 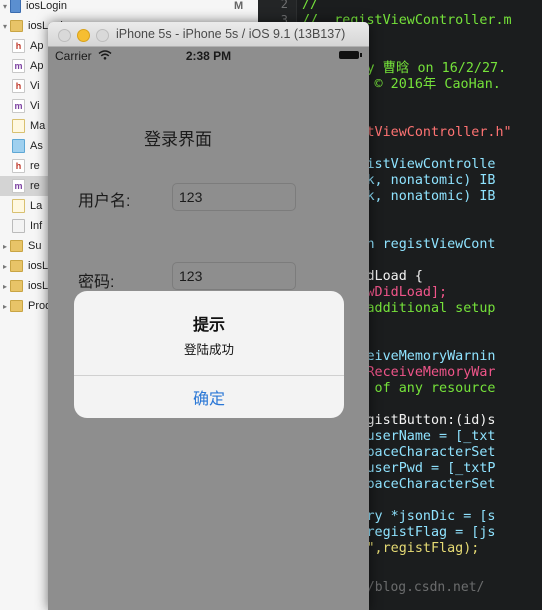 What do you see at coordinates (104, 201) in the screenshot?
I see `username-label: 用户名:` at bounding box center [104, 201].